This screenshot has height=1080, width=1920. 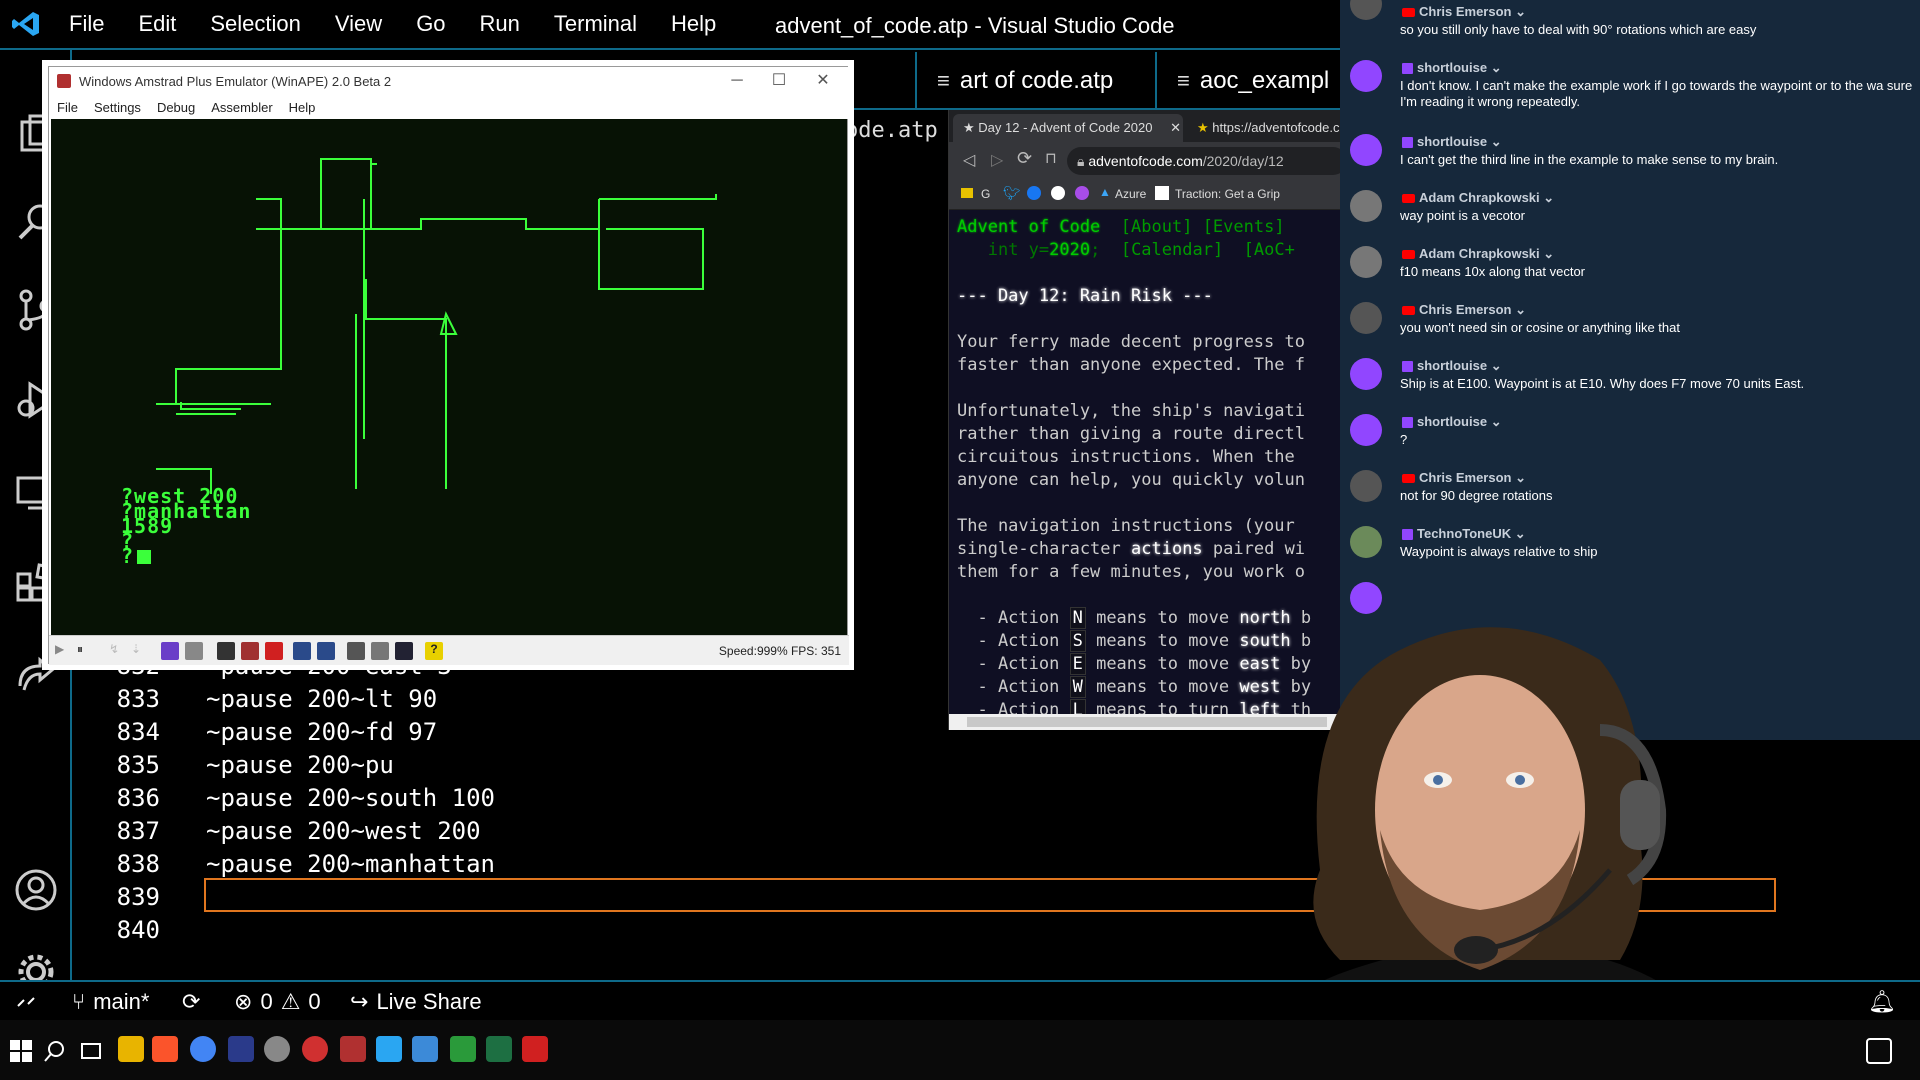 What do you see at coordinates (277, 1002) in the screenshot?
I see `problems-indicator: ⊗ 0 ⚠ 0` at bounding box center [277, 1002].